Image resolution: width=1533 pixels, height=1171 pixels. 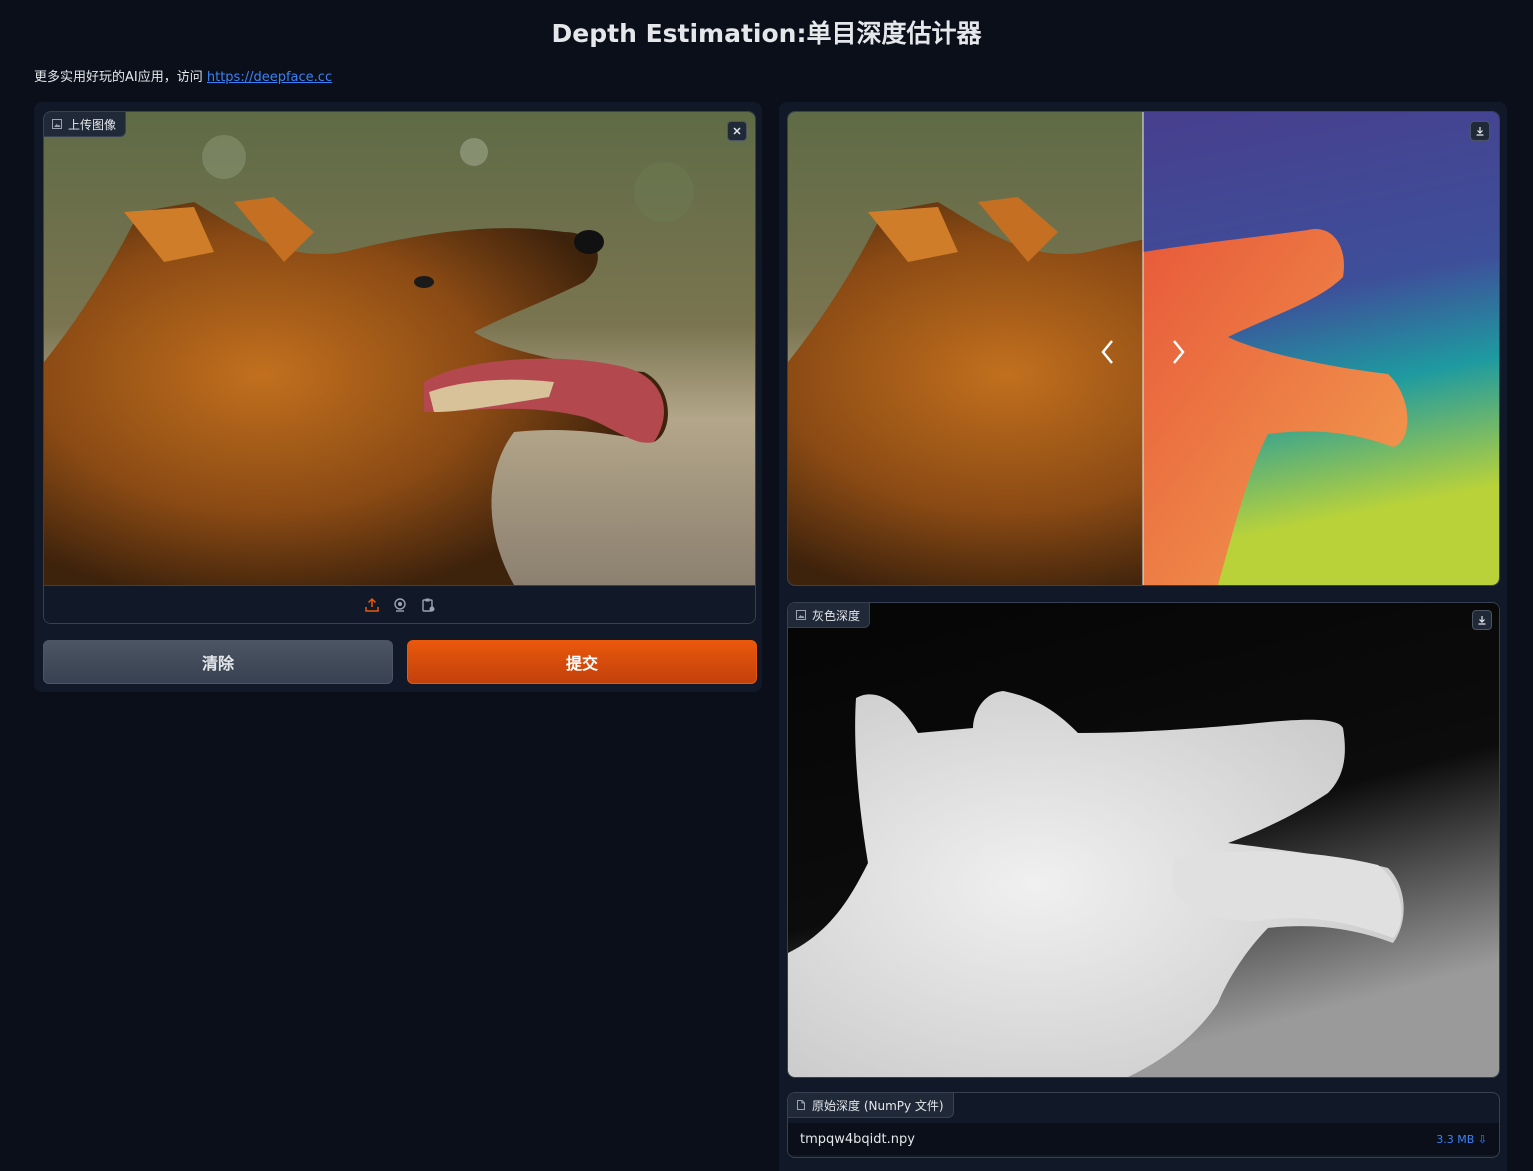 What do you see at coordinates (269, 77) in the screenshot?
I see `intro-link: https://deepface.cc` at bounding box center [269, 77].